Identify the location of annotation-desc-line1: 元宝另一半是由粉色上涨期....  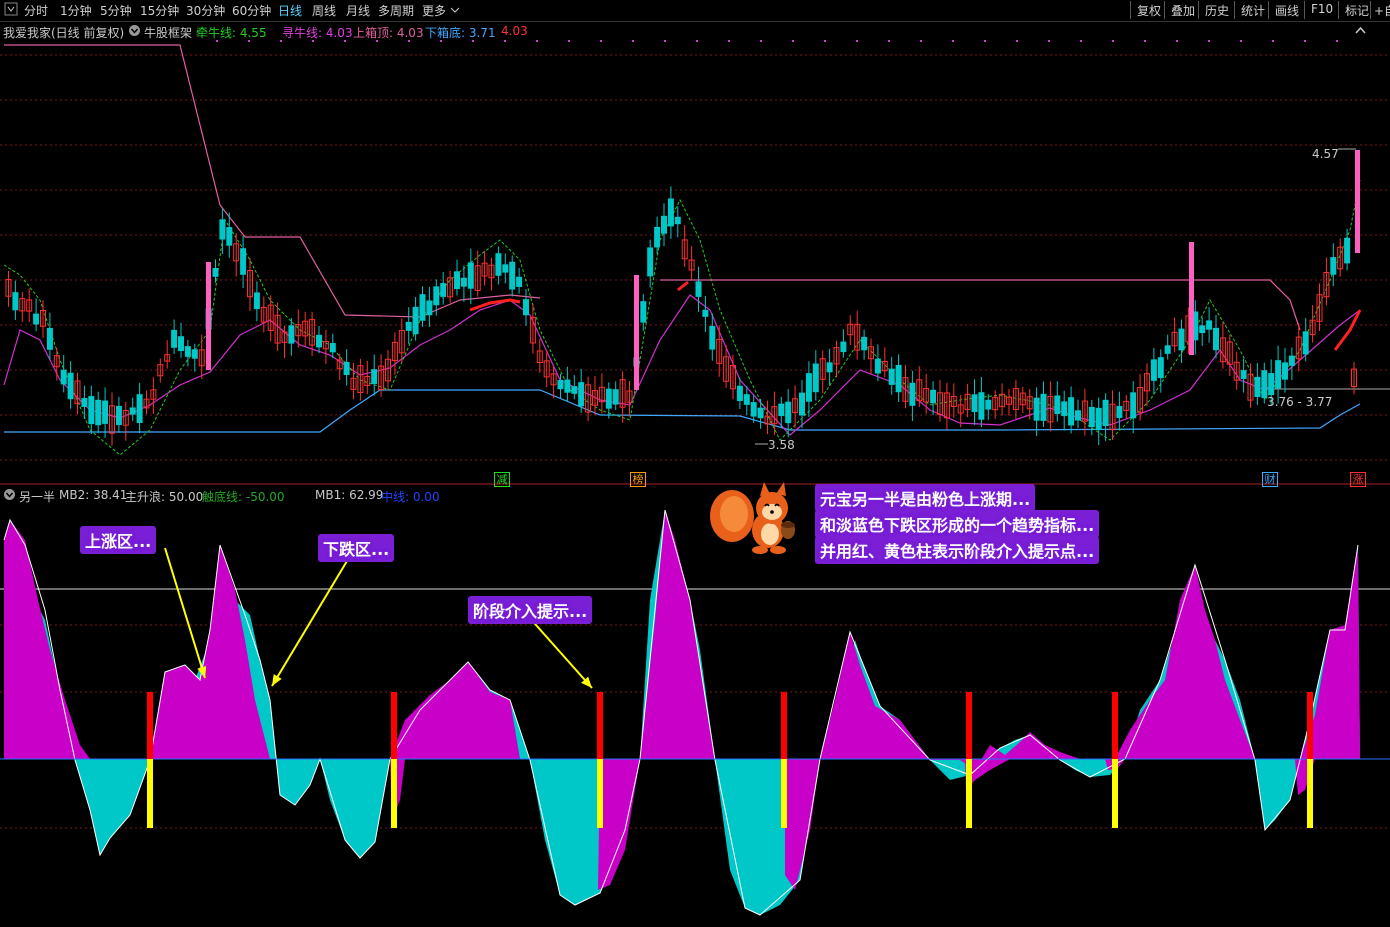
(925, 498).